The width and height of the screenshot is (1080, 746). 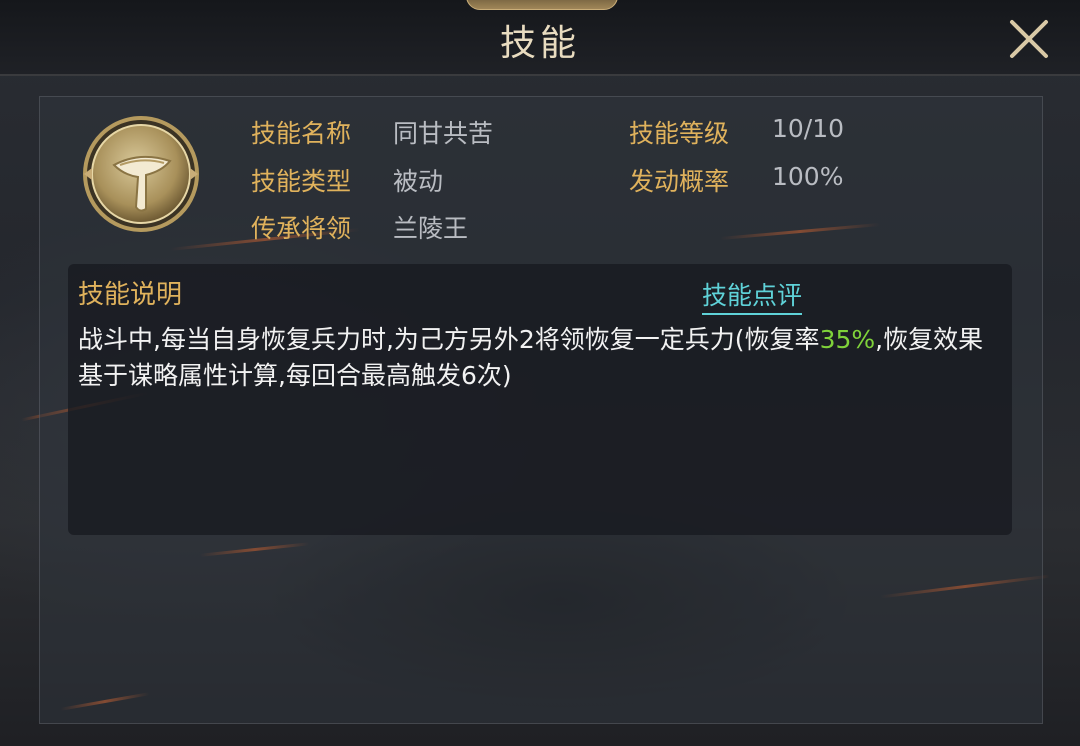 What do you see at coordinates (847, 339) in the screenshot?
I see `recovery-rate-highlight: 35%` at bounding box center [847, 339].